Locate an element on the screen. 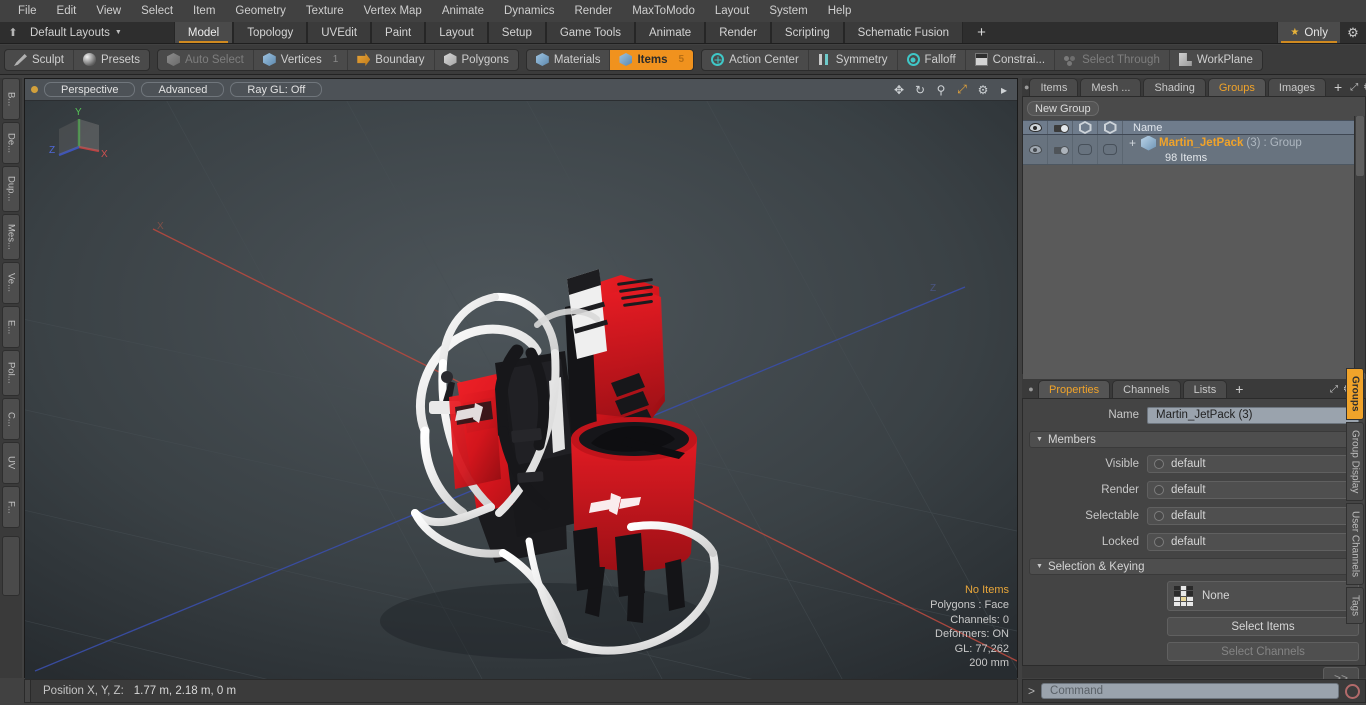  groups-panel-tab-groups: Groups is located at coordinates (1236, 87).